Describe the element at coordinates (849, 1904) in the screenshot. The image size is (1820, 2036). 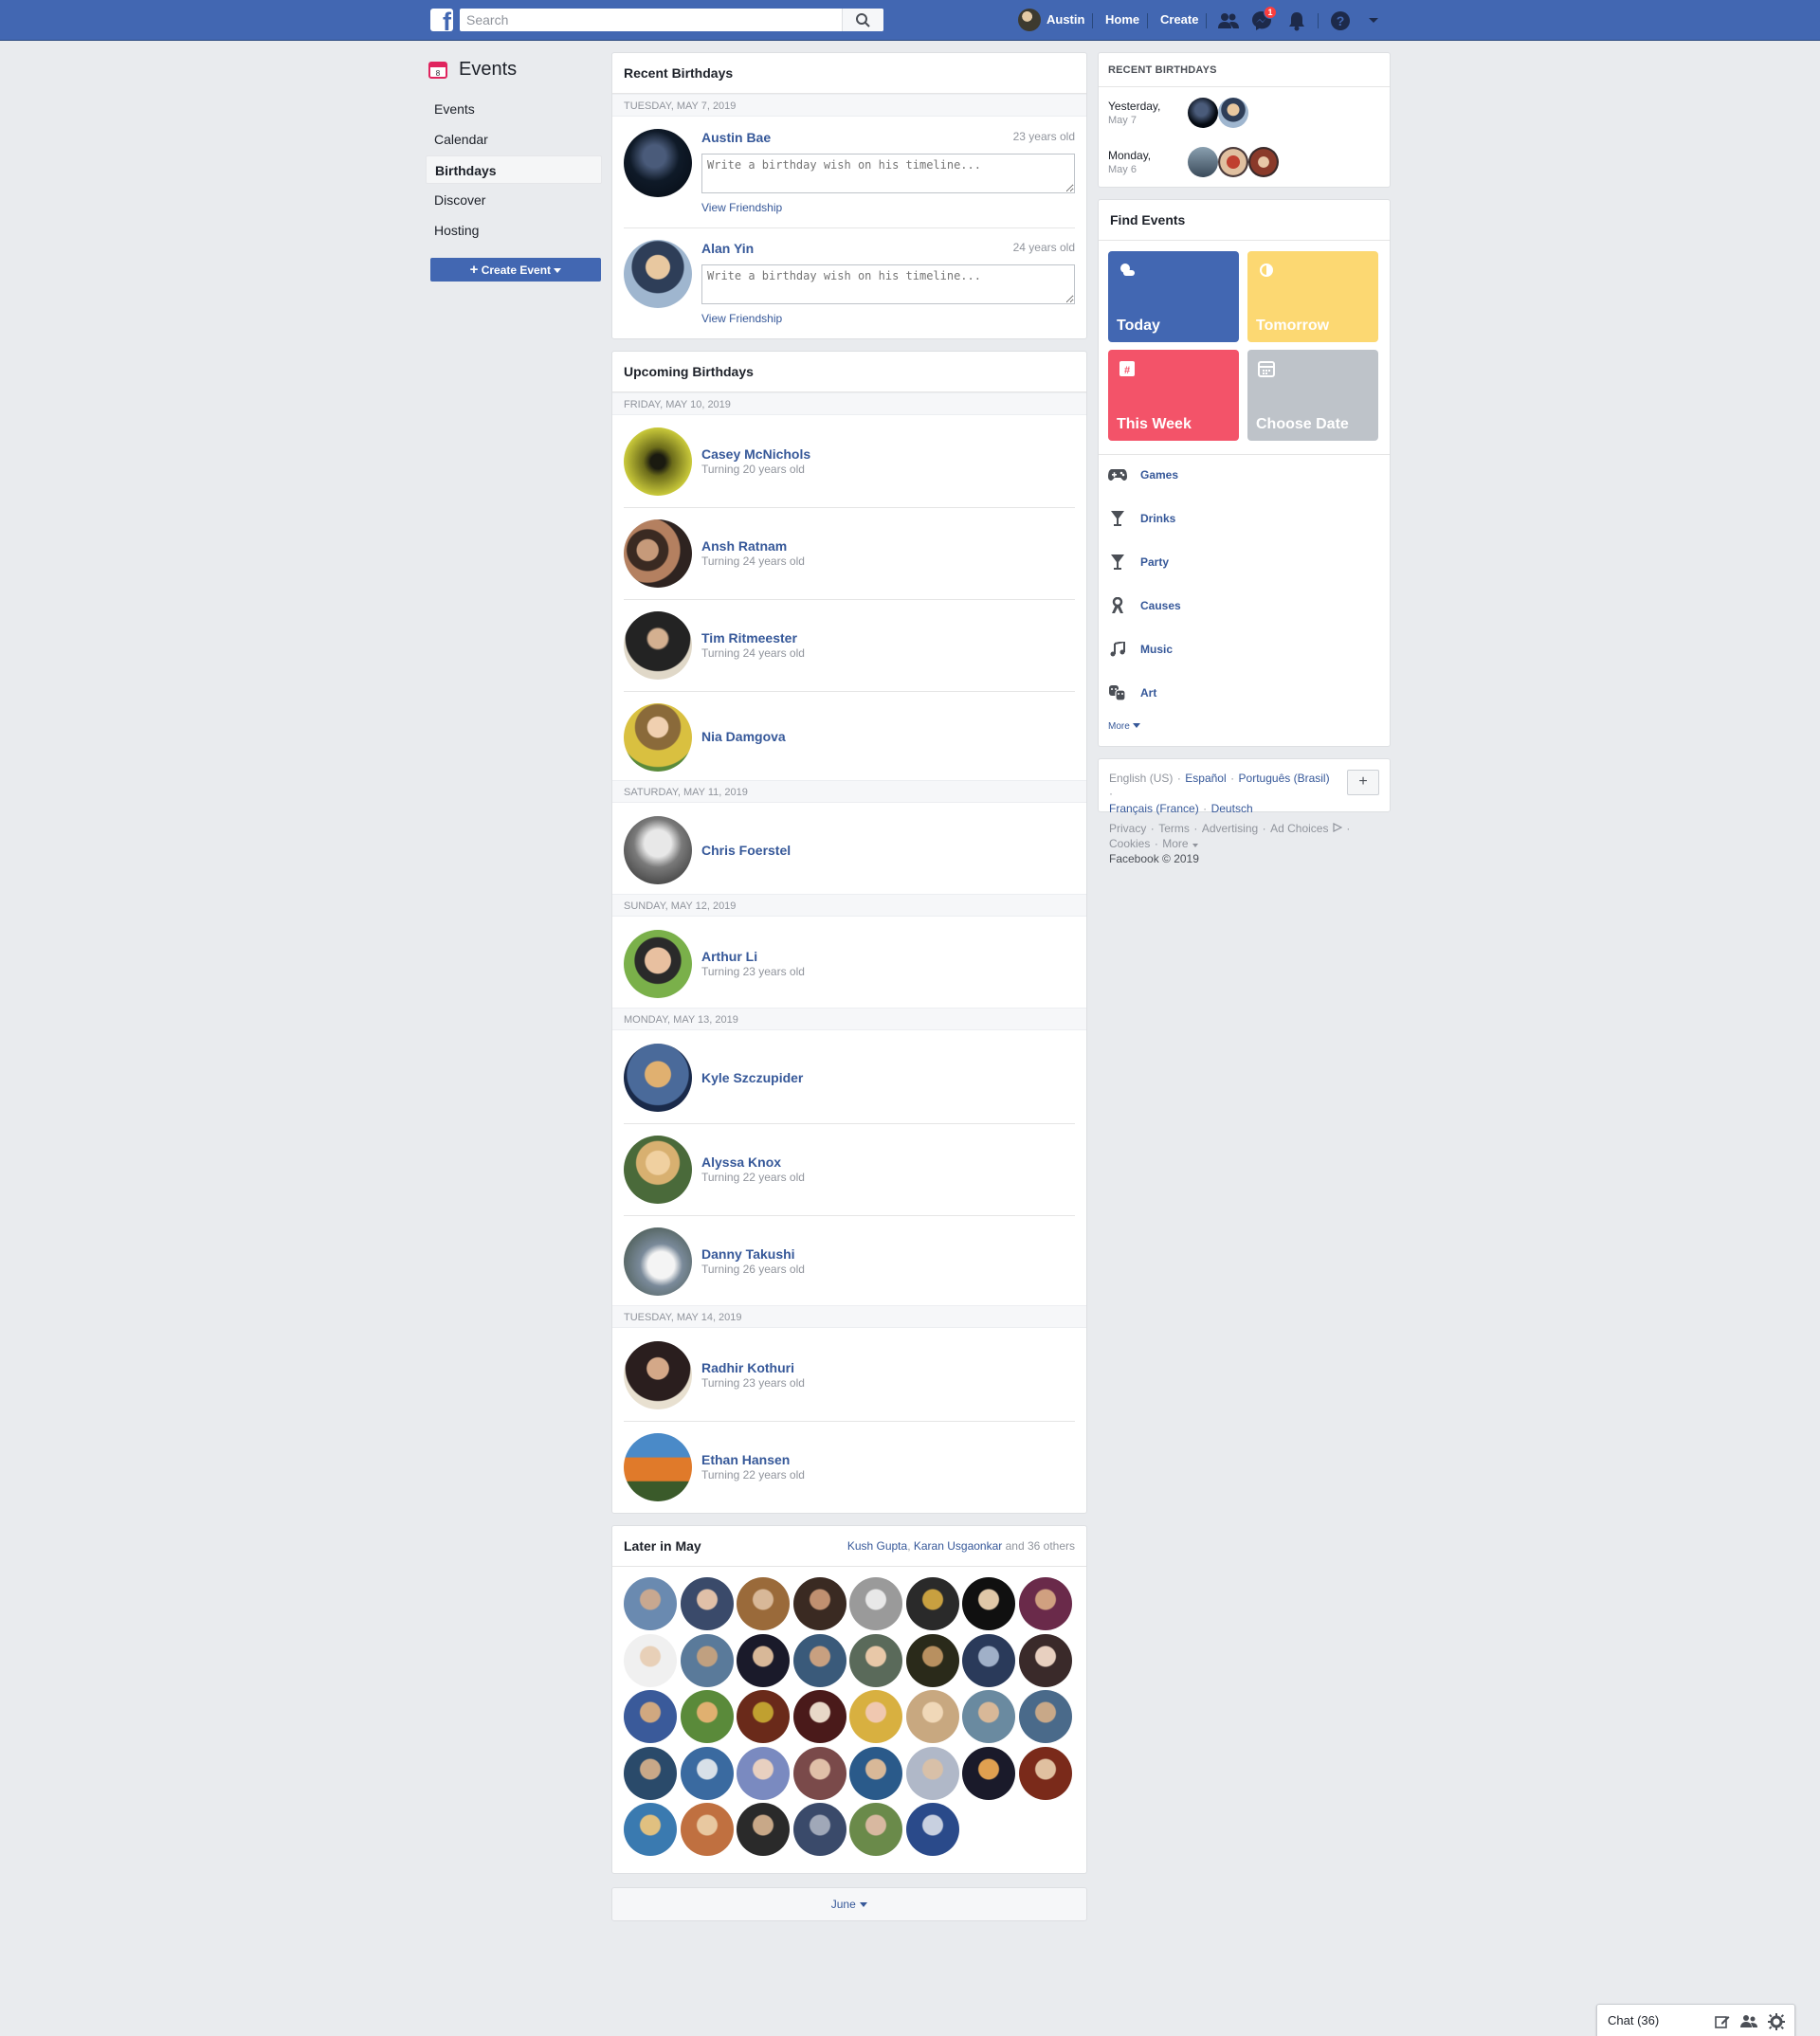
I see `june-button: June` at that location.